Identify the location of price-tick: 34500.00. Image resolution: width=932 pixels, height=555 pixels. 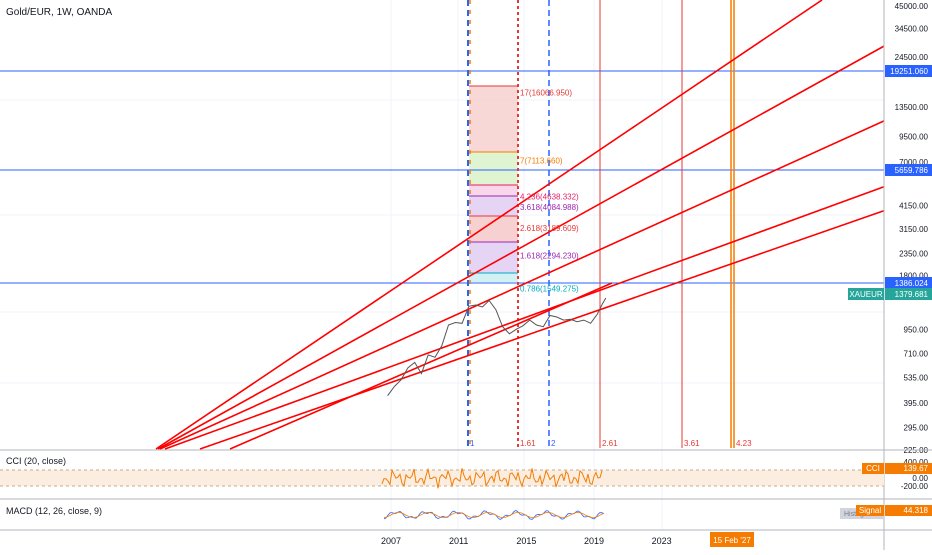
(912, 28).